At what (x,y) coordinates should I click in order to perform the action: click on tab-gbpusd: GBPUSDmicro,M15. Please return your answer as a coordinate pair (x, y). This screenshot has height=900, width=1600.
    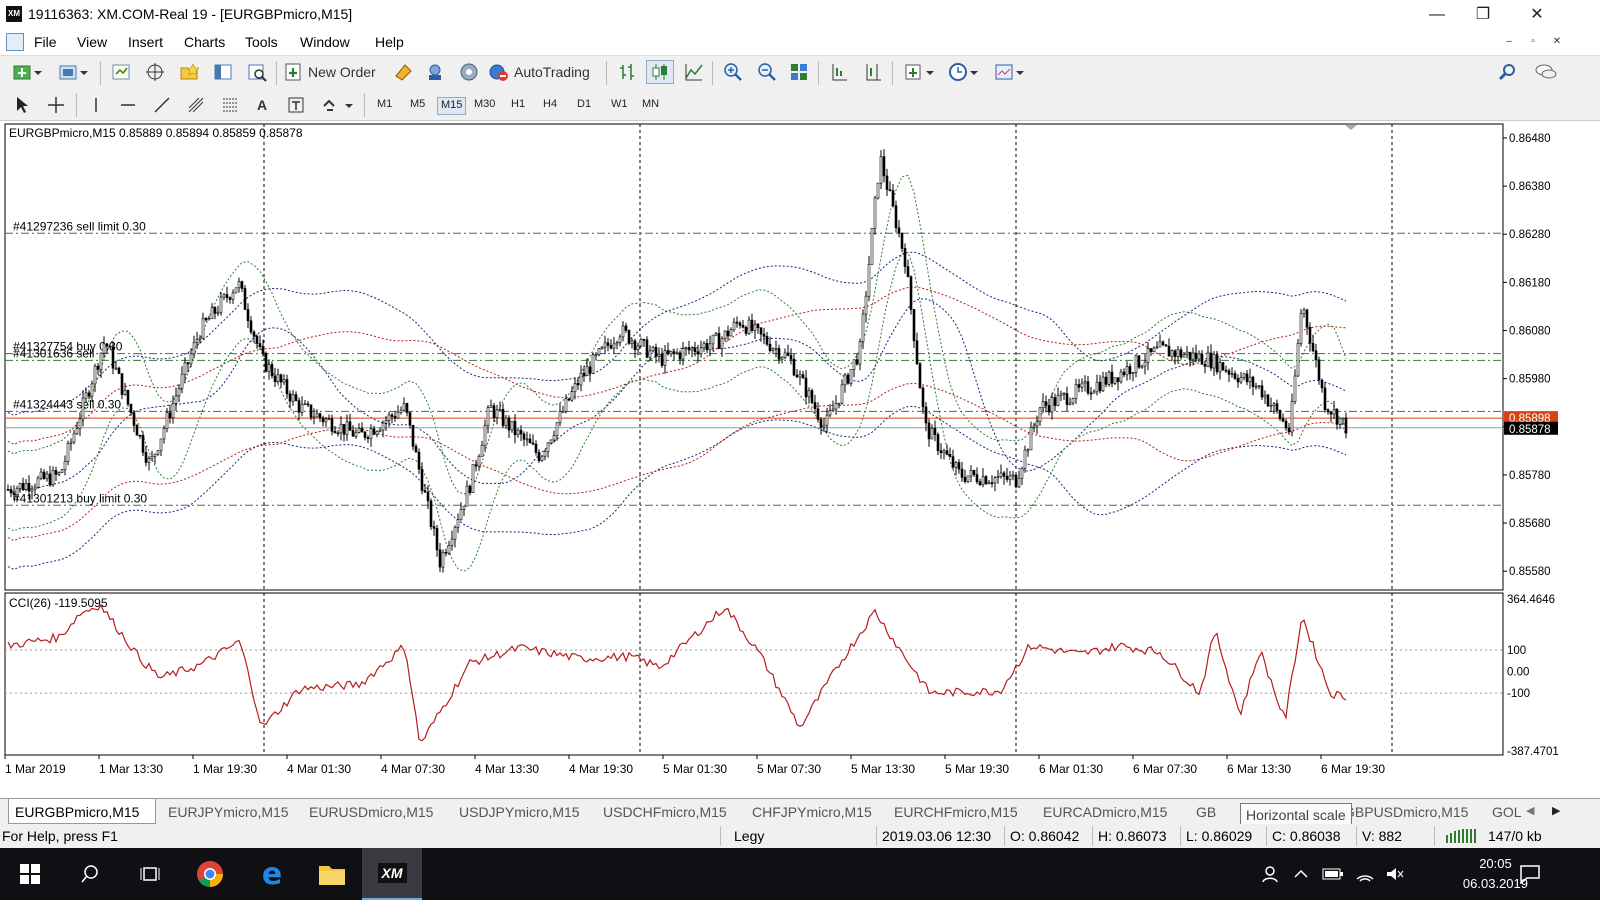
    Looking at the image, I should click on (1406, 813).